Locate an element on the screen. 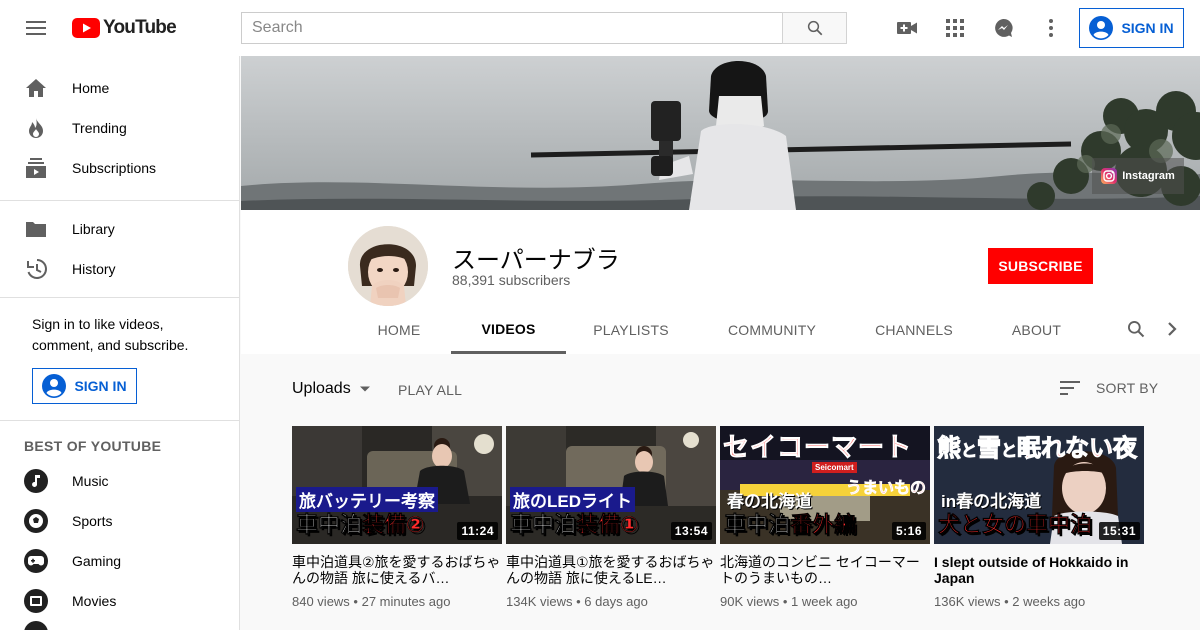 Image resolution: width=1200 pixels, height=630 pixels. messages-icon is located at coordinates (1003, 28).